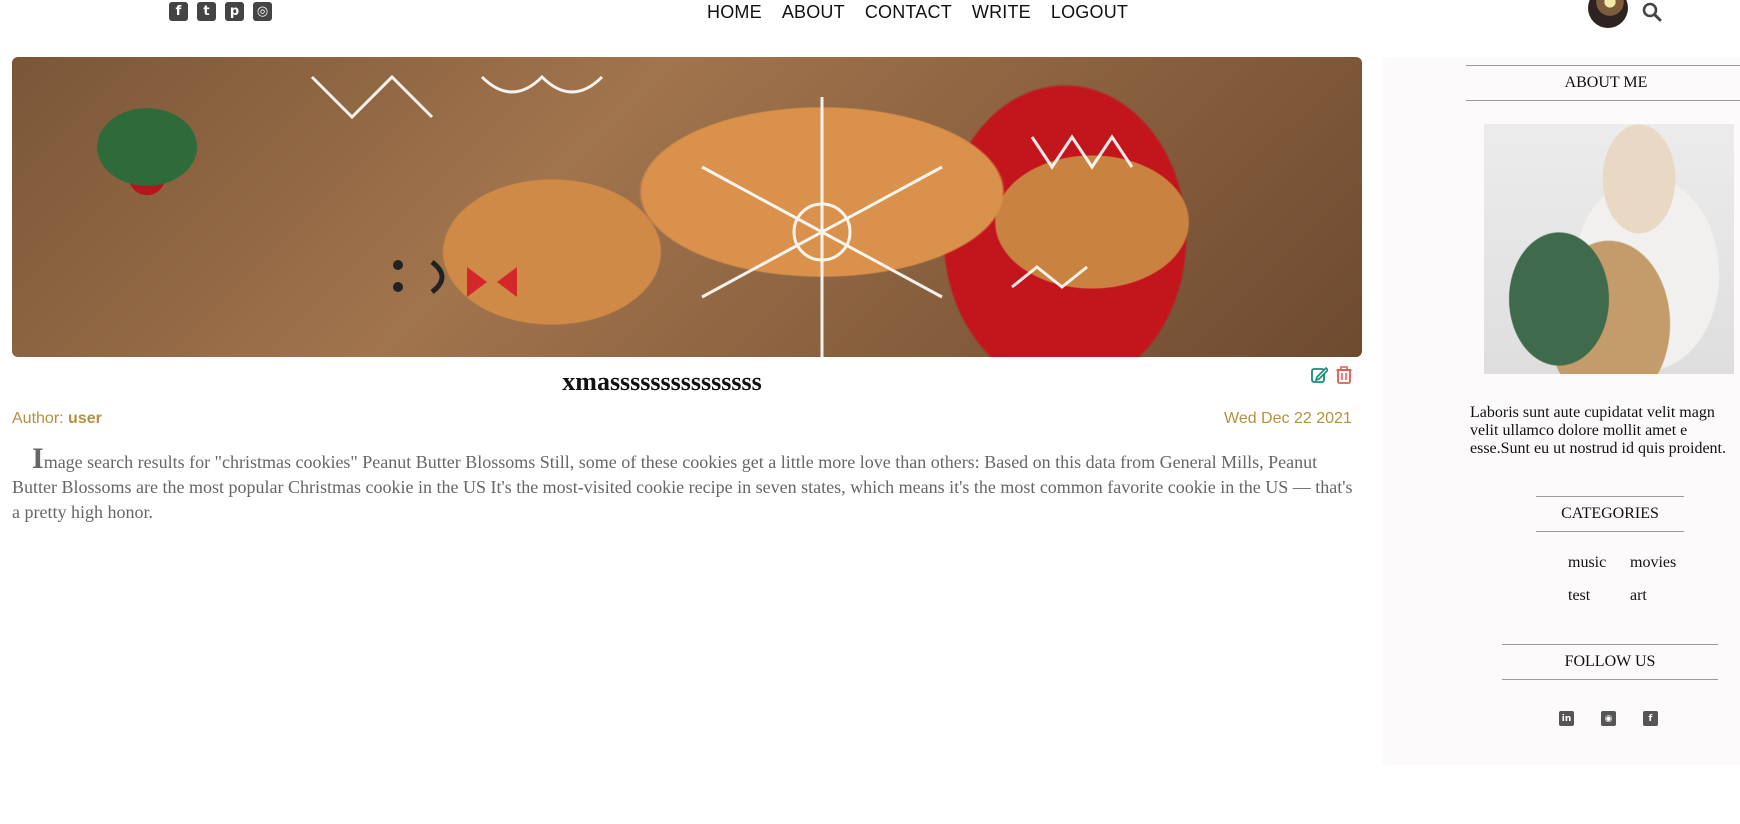 This screenshot has width=1740, height=824. What do you see at coordinates (1344, 375) in the screenshot?
I see `delete-icon` at bounding box center [1344, 375].